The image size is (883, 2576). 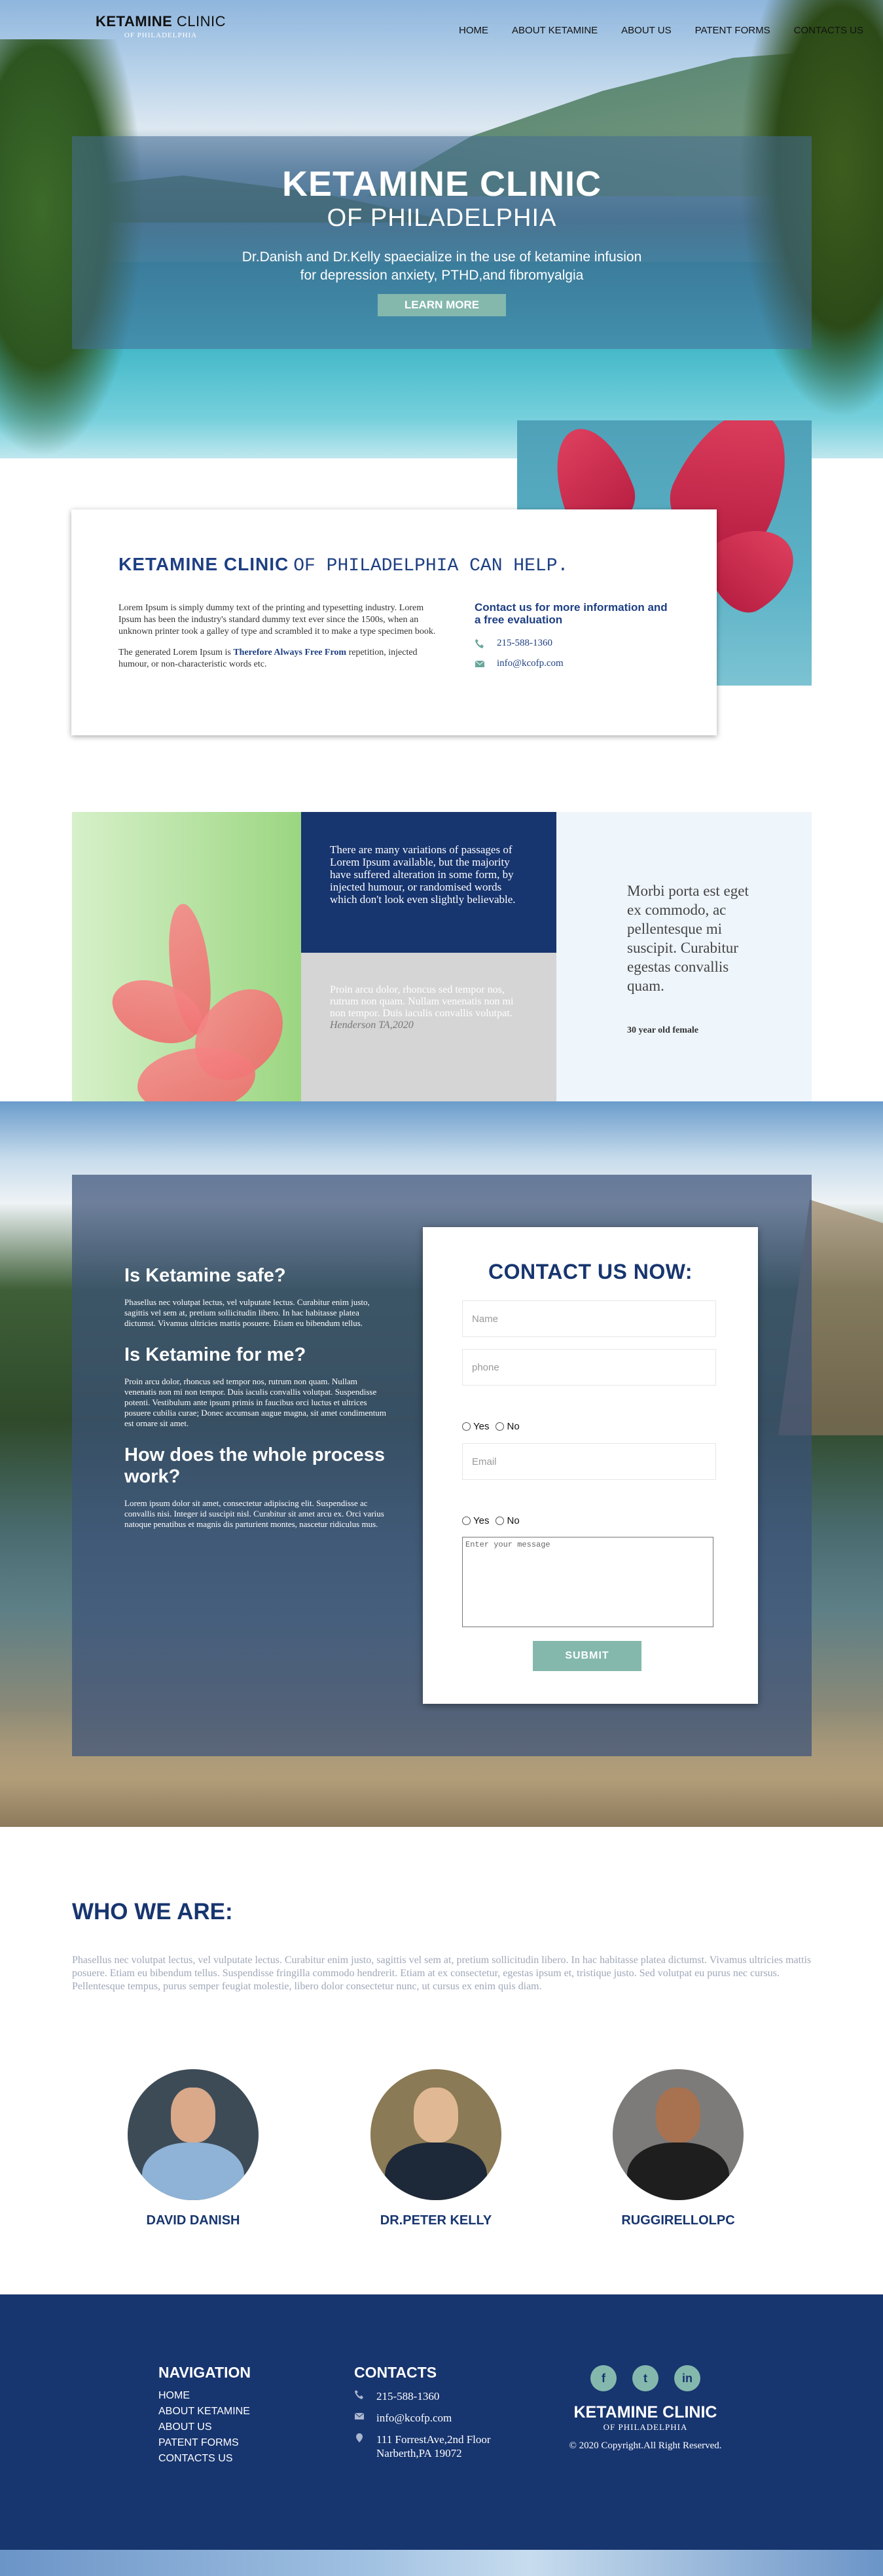 What do you see at coordinates (513, 1520) in the screenshot?
I see `radio-no-label: No` at bounding box center [513, 1520].